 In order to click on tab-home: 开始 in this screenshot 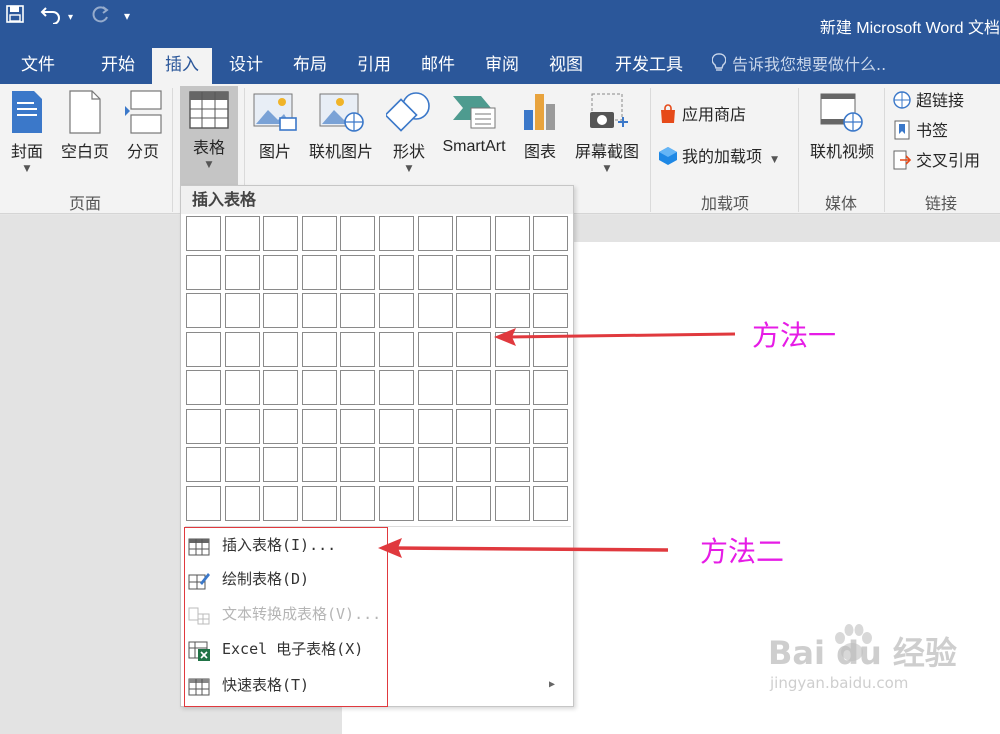, I will do `click(118, 66)`.